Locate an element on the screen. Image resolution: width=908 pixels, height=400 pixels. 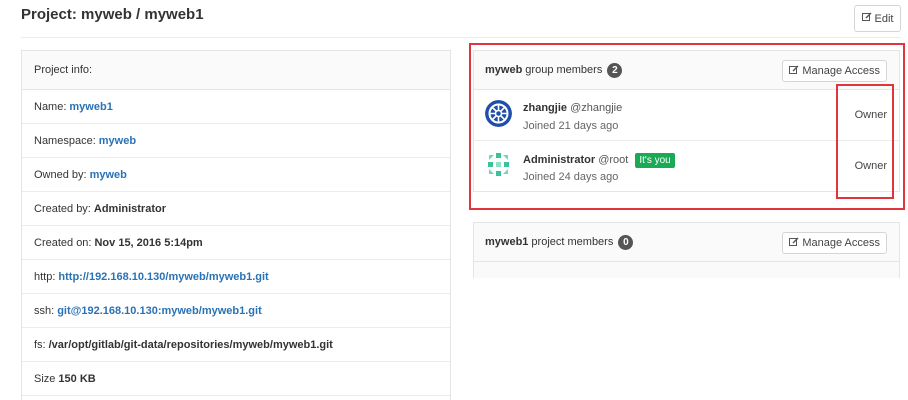
manage-access-label: Manage Access is located at coordinates (841, 243).